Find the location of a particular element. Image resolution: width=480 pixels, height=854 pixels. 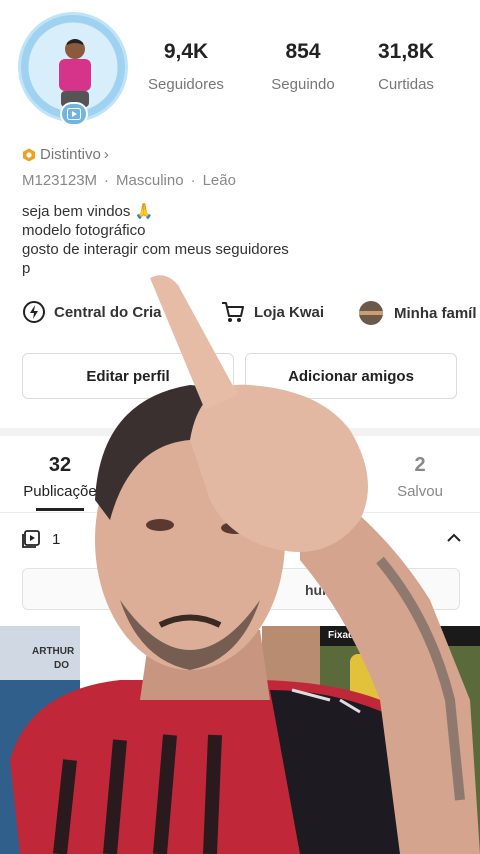

my-family-label: Minha famíl is located at coordinates (435, 313).